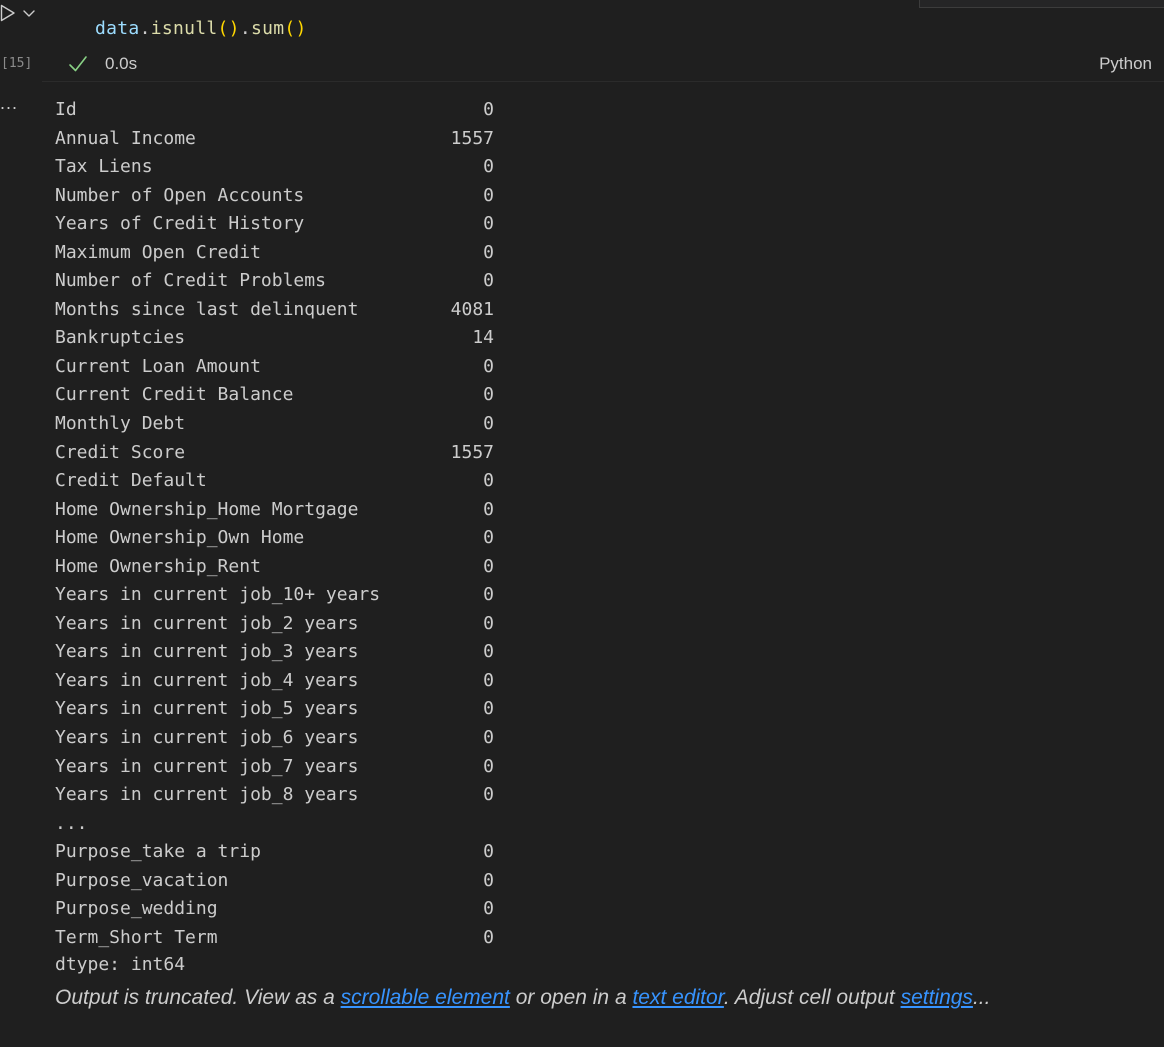 This screenshot has height=1047, width=1164. What do you see at coordinates (1041, 4) in the screenshot?
I see `editor-widget-edge` at bounding box center [1041, 4].